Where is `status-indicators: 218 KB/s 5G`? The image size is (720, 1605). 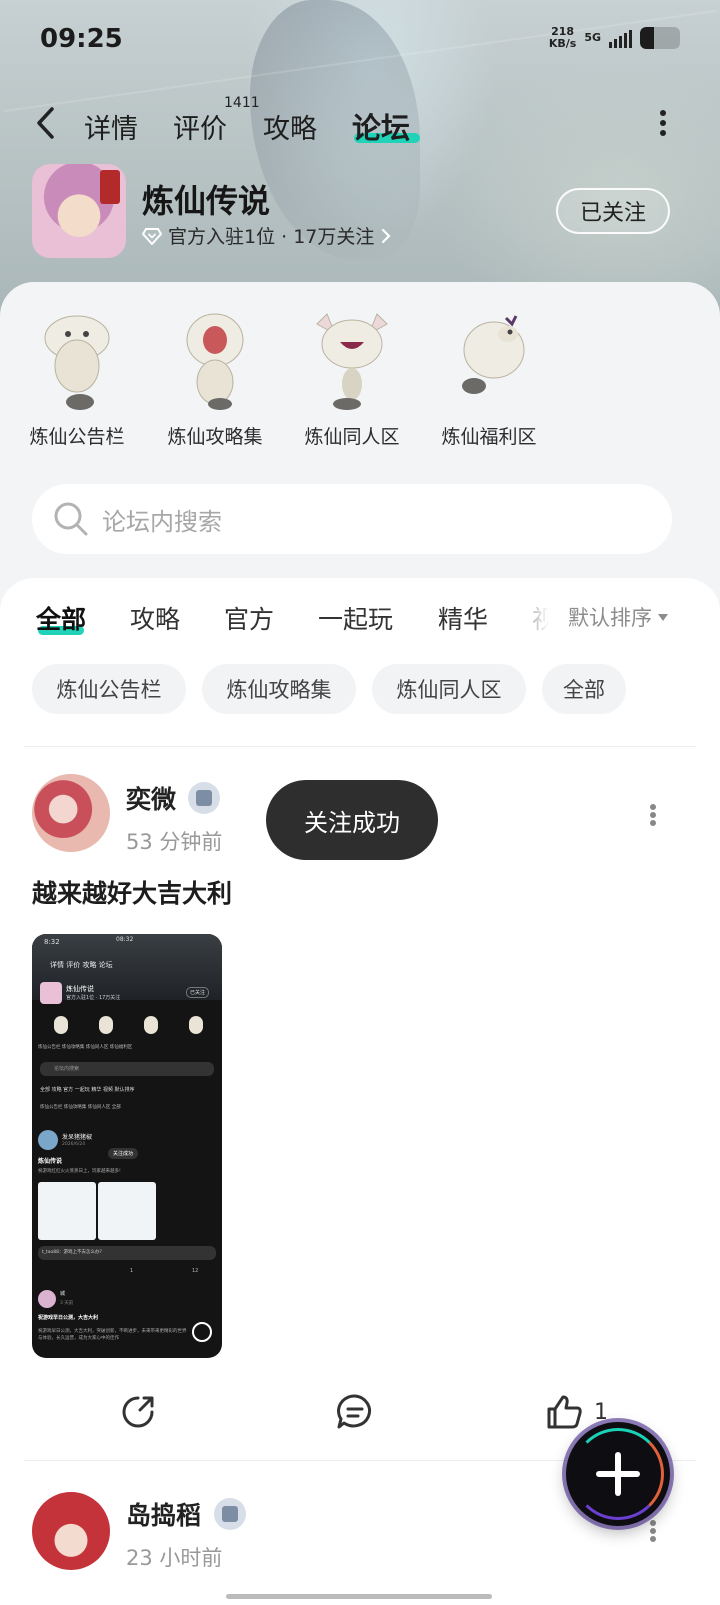
status-indicators: 218 KB/s 5G is located at coordinates (614, 38).